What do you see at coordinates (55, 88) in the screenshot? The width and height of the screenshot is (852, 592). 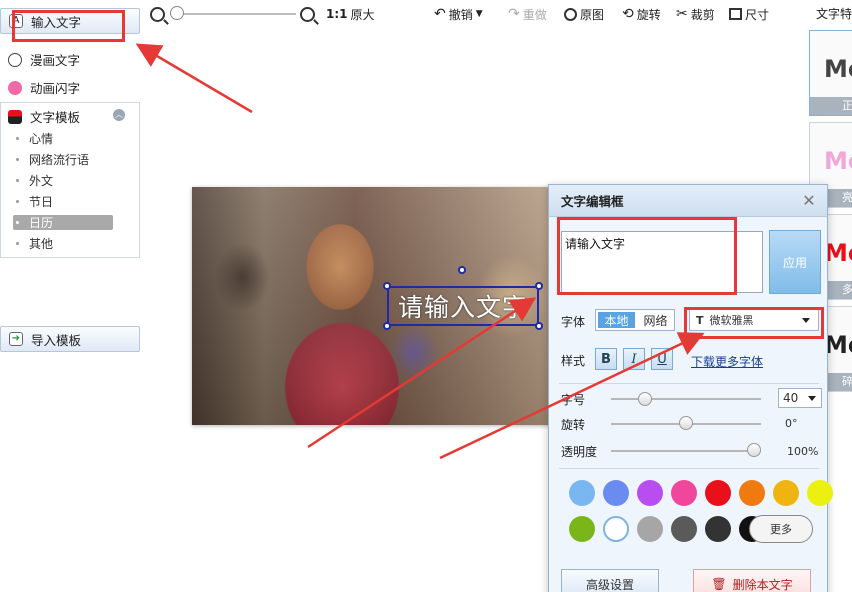 I see `animated-text-label: 动画闪字` at bounding box center [55, 88].